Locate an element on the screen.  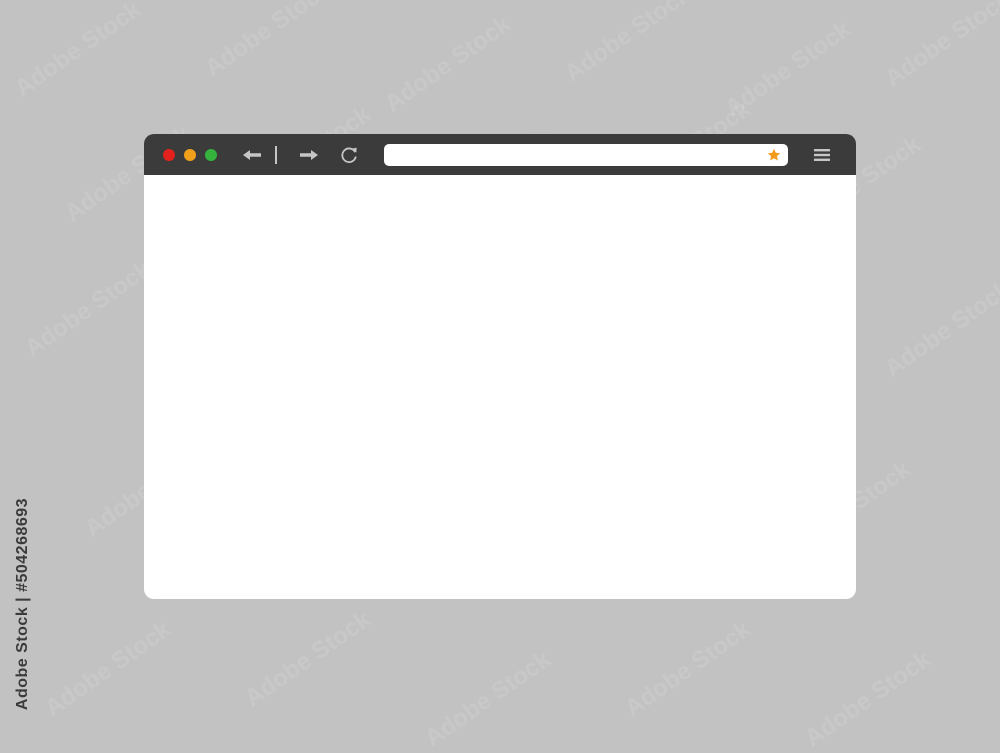
stock-id-label: Adobe Stock | #504268693 is located at coordinates (23, 604).